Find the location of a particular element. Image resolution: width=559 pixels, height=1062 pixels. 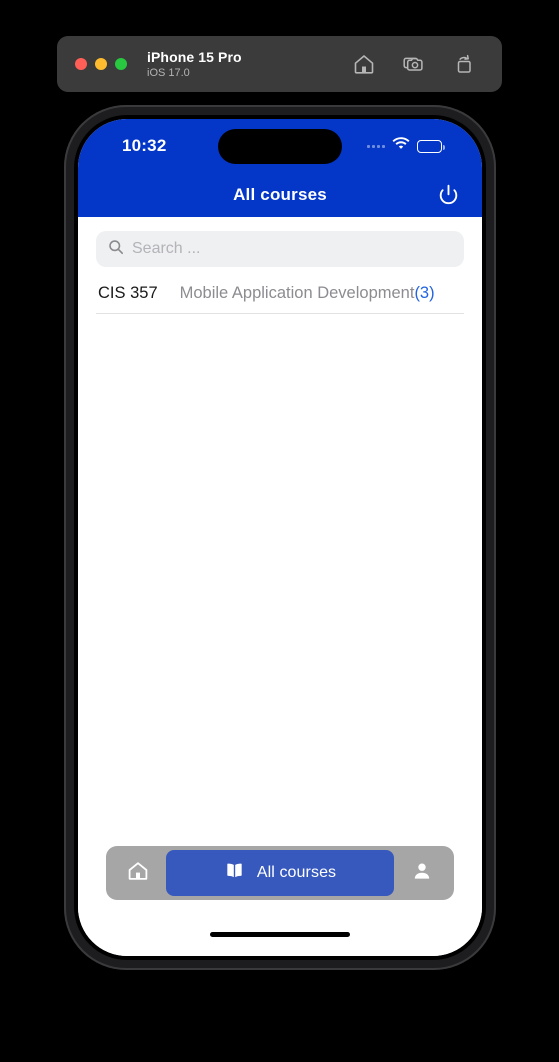

search-input is located at coordinates (292, 249).